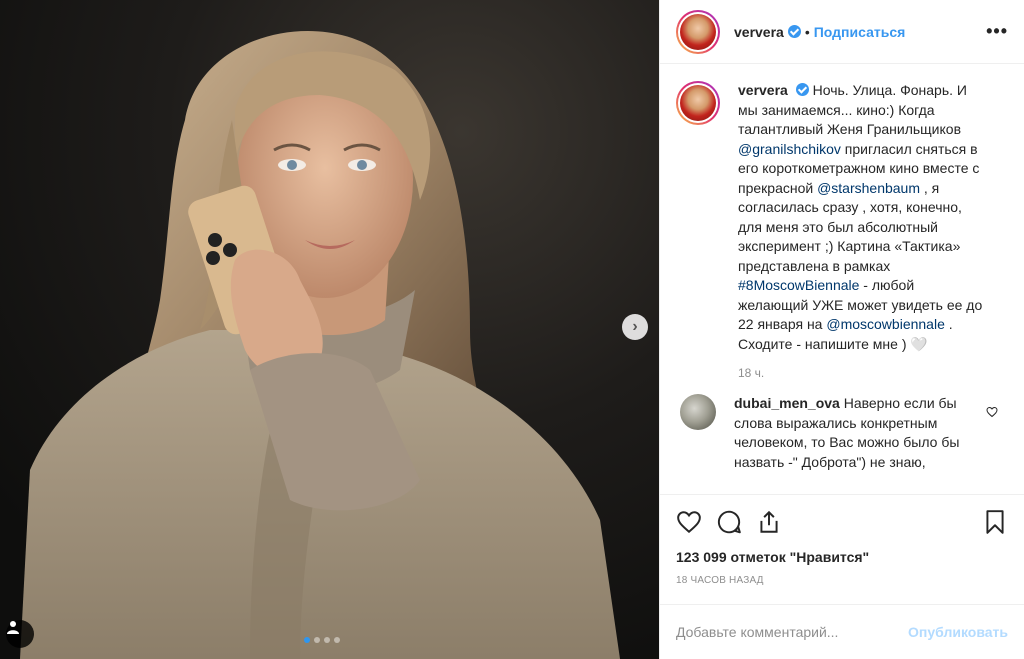  What do you see at coordinates (868, 188) in the screenshot?
I see `mention-link: @starshenbaum` at bounding box center [868, 188].